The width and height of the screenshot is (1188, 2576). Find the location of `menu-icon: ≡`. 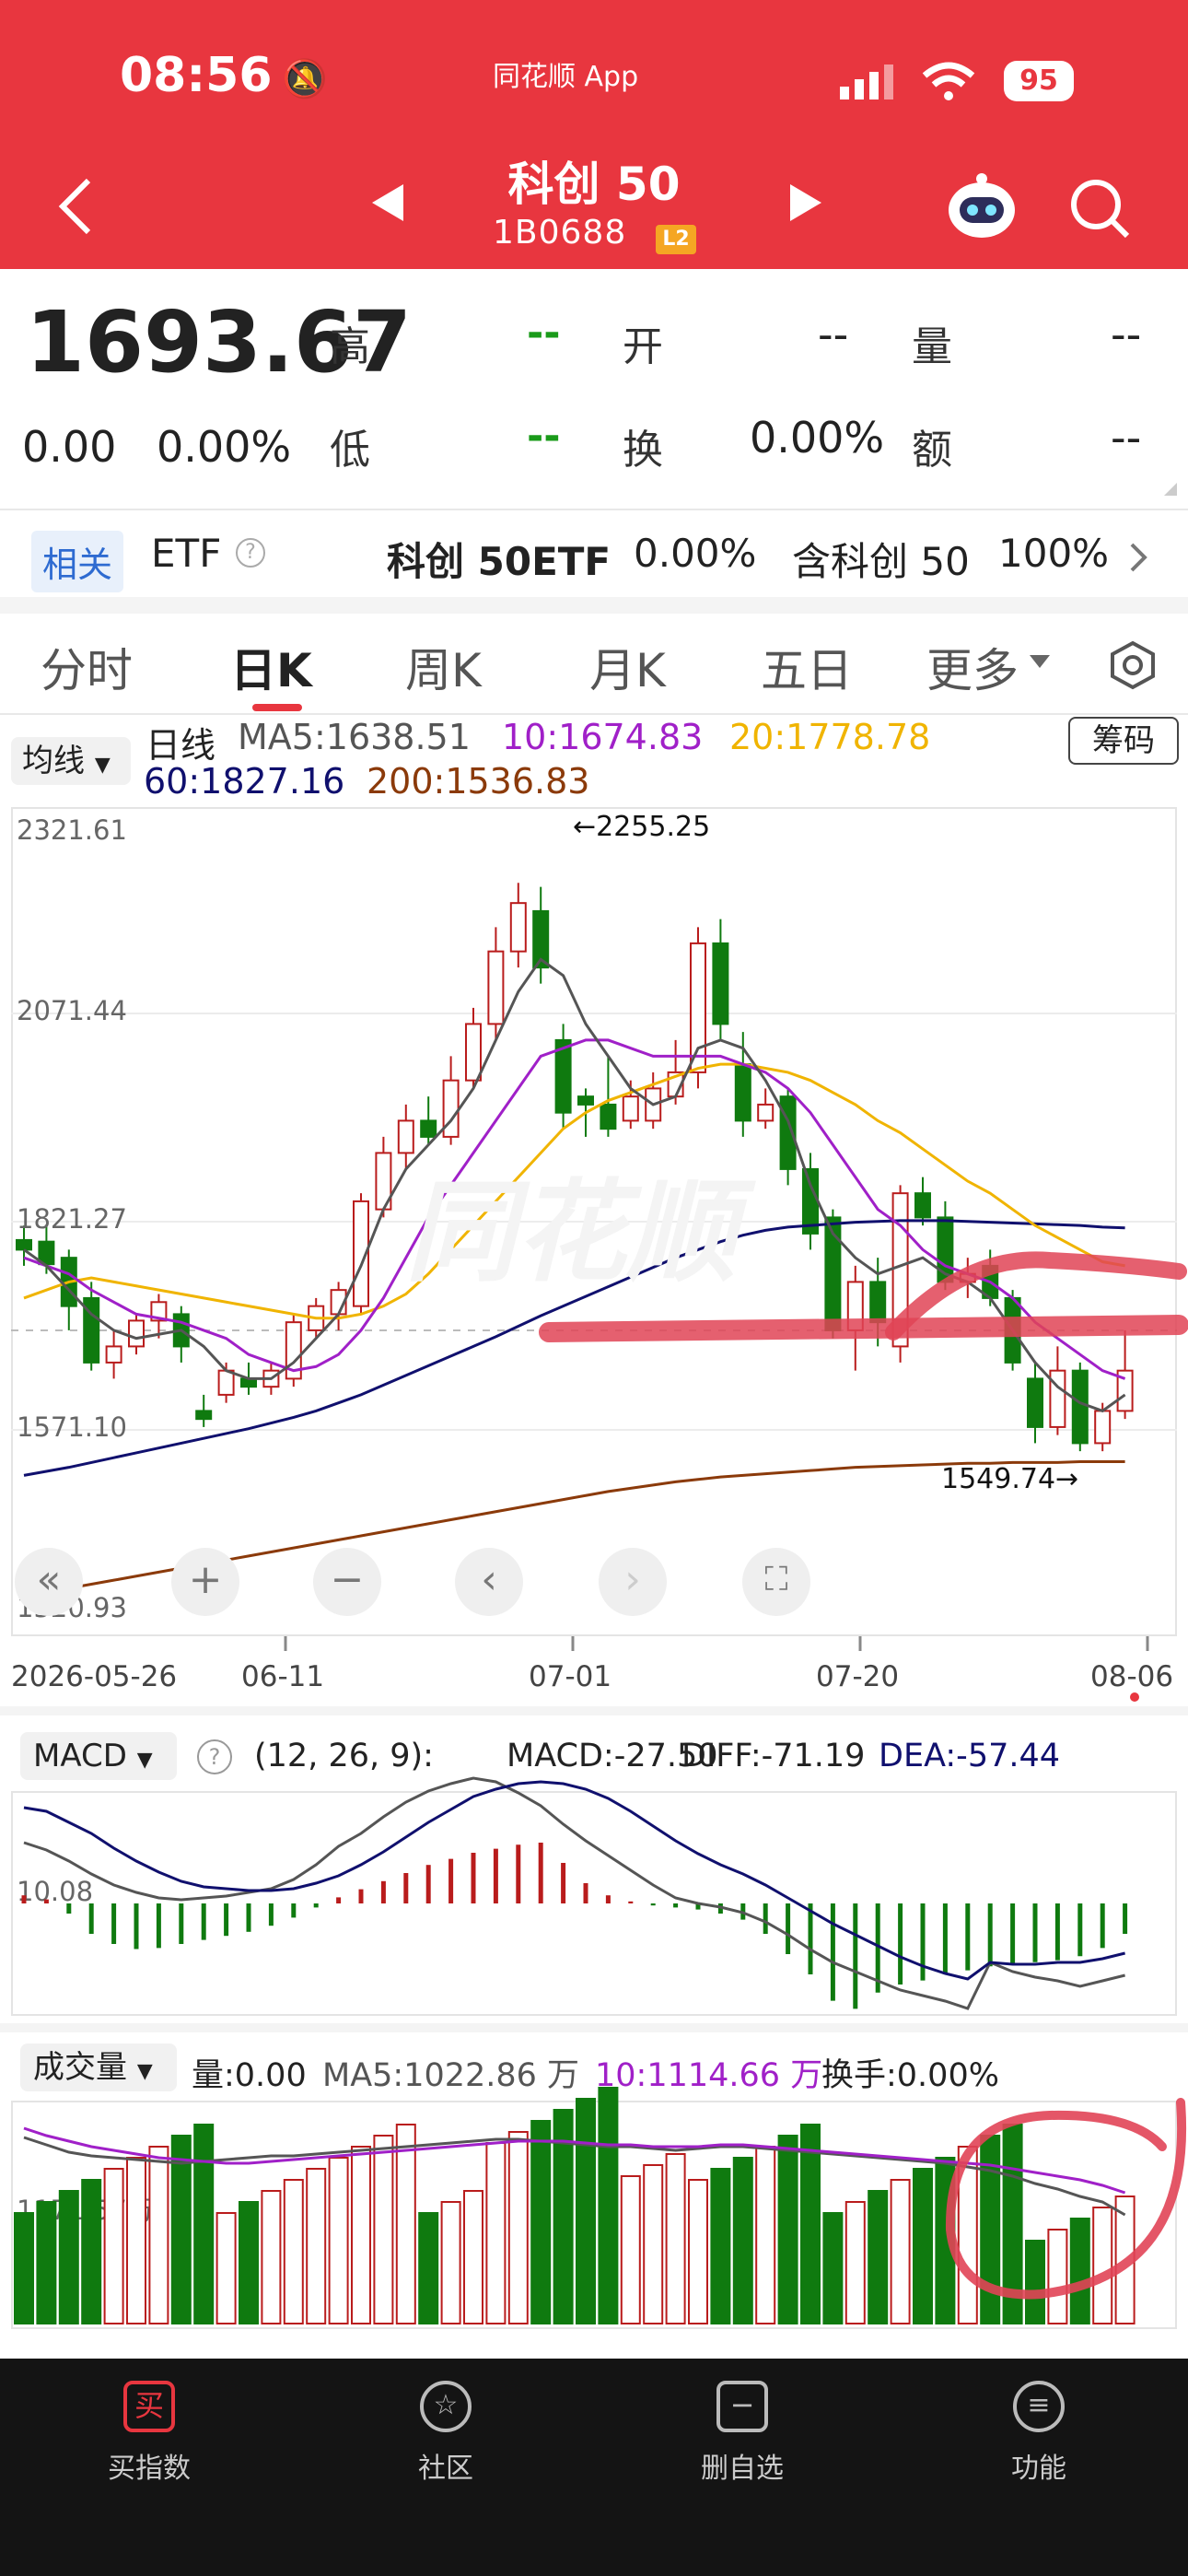

menu-icon: ≡ is located at coordinates (1039, 2406).